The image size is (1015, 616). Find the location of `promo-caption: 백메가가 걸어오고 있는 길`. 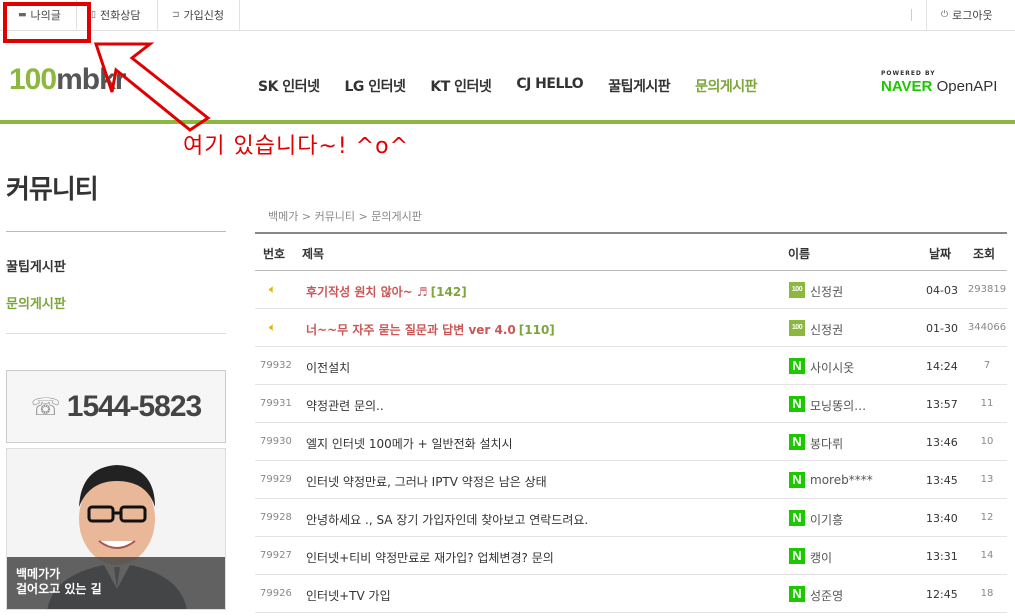

promo-caption: 백메가가 걸어오고 있는 길 is located at coordinates (116, 583).